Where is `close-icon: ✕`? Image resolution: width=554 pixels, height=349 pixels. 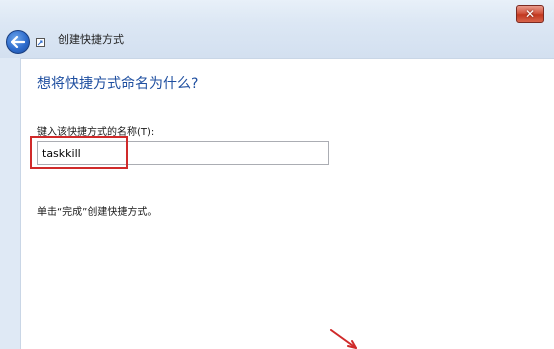 close-icon: ✕ is located at coordinates (530, 14).